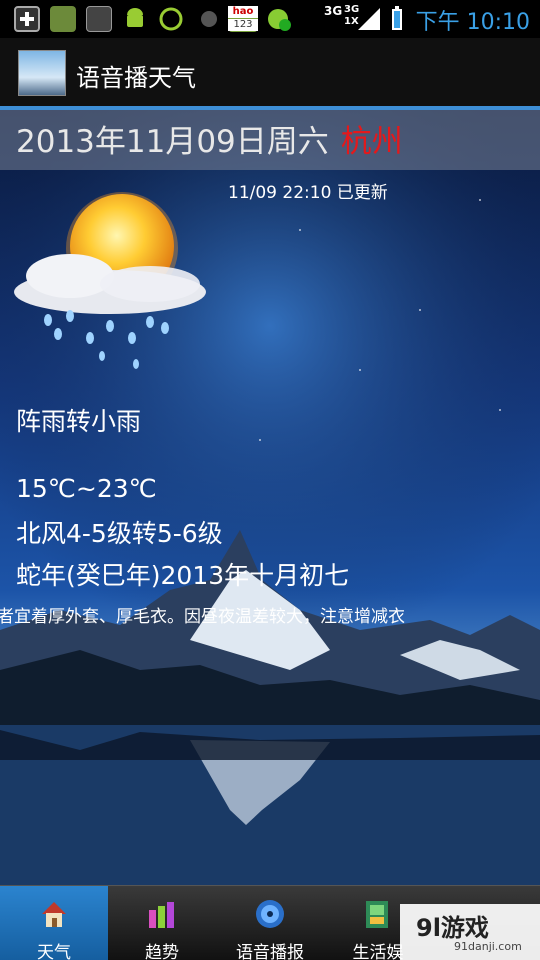 This screenshot has width=540, height=960. I want to click on nav-tab-trend: 趋势, so click(162, 923).